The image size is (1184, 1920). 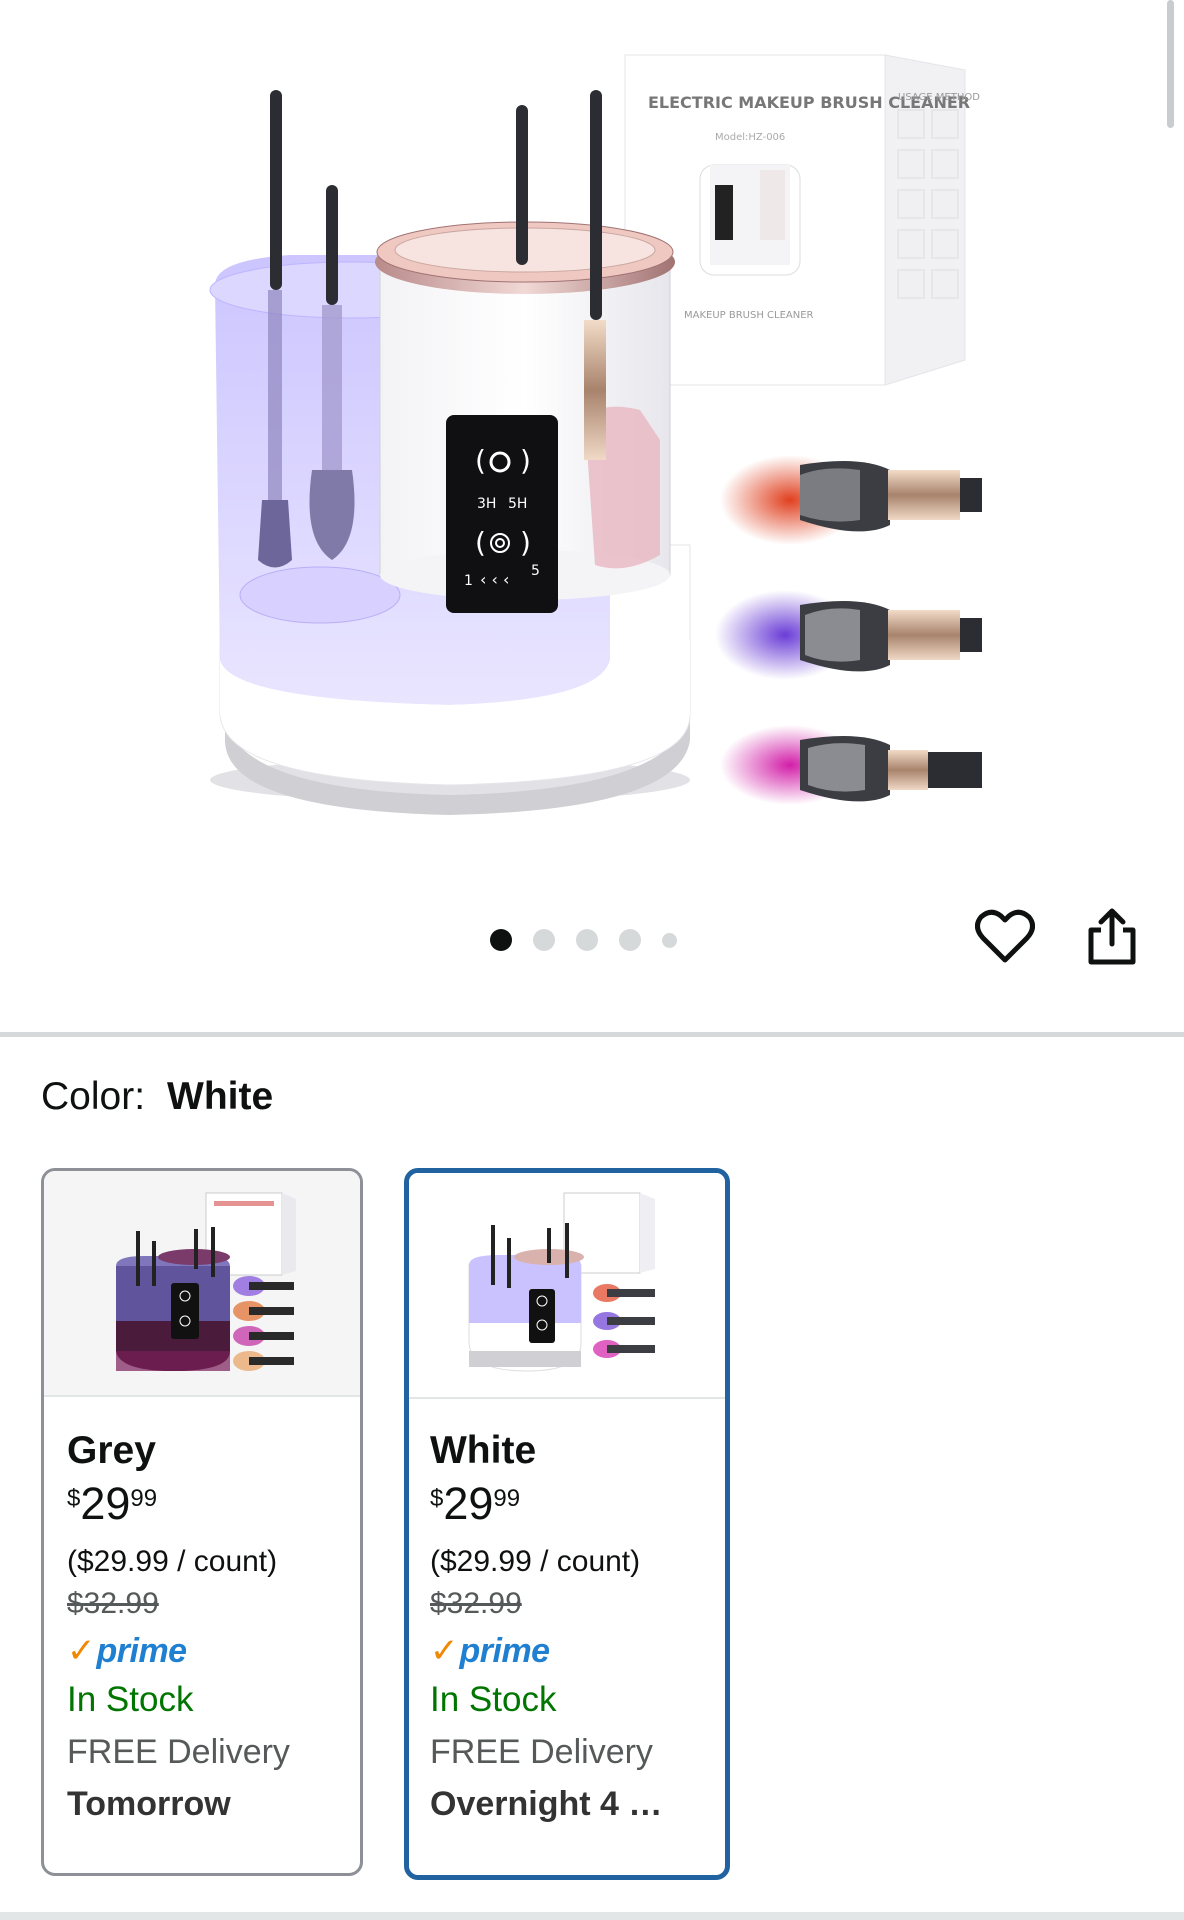 What do you see at coordinates (468, 581) in the screenshot?
I see `svg-text: 1` at bounding box center [468, 581].